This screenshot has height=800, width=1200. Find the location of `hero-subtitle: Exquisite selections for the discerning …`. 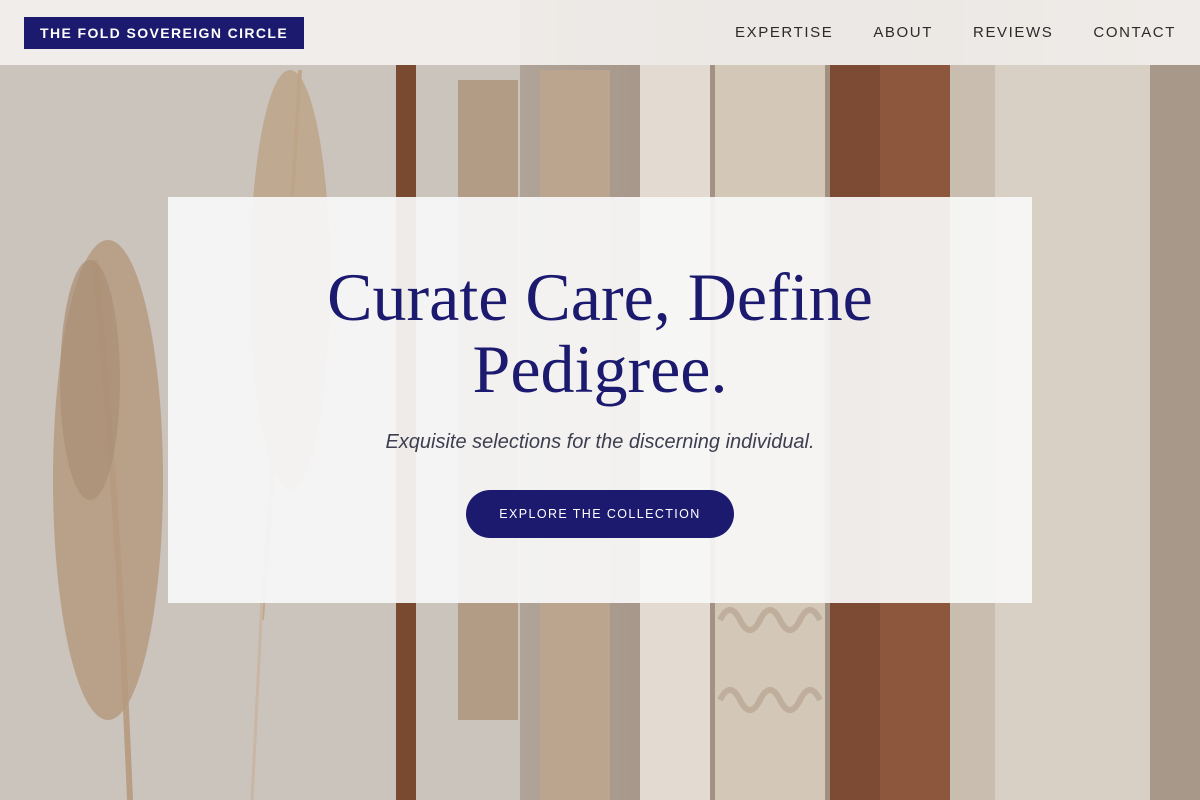

hero-subtitle: Exquisite selections for the discerning … is located at coordinates (600, 442).